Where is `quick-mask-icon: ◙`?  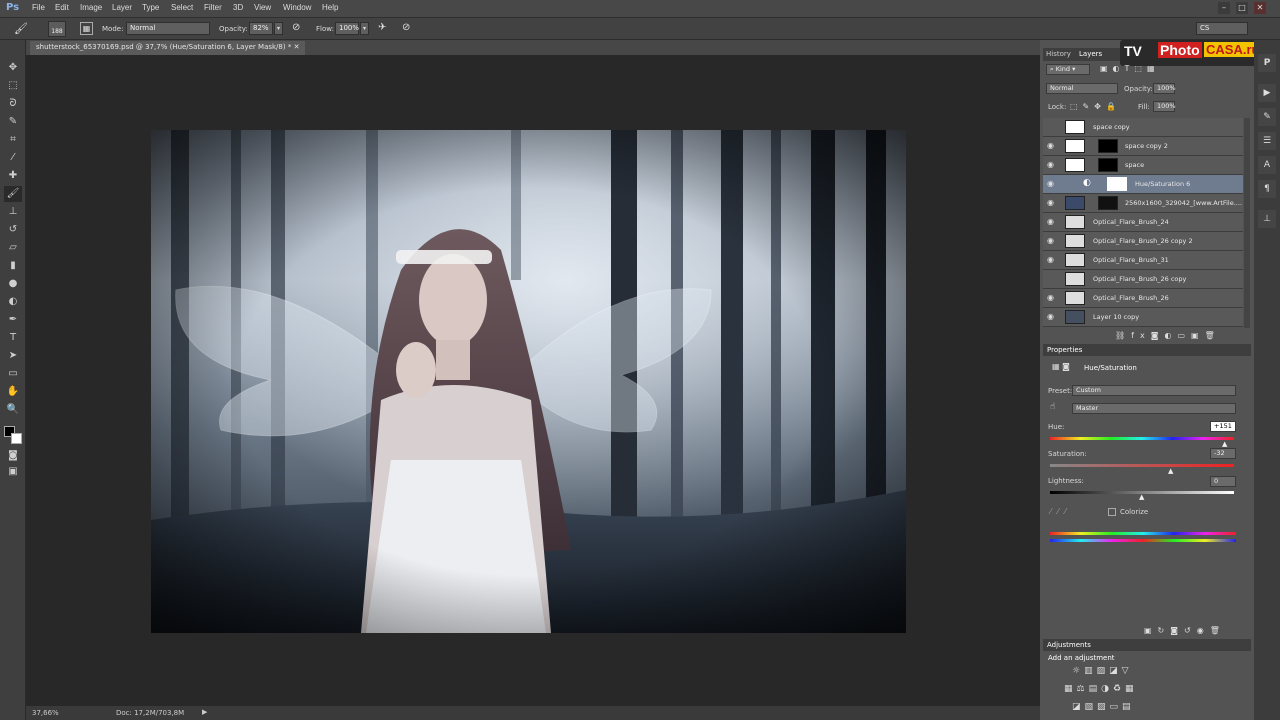
quick-mask-icon: ◙ is located at coordinates (13, 456).